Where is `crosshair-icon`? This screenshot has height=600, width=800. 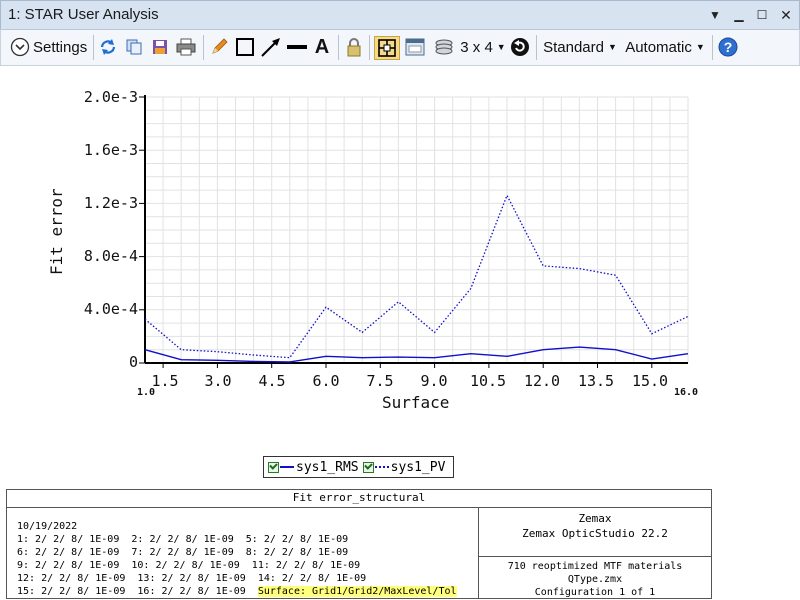
crosshair-icon is located at coordinates (387, 48).